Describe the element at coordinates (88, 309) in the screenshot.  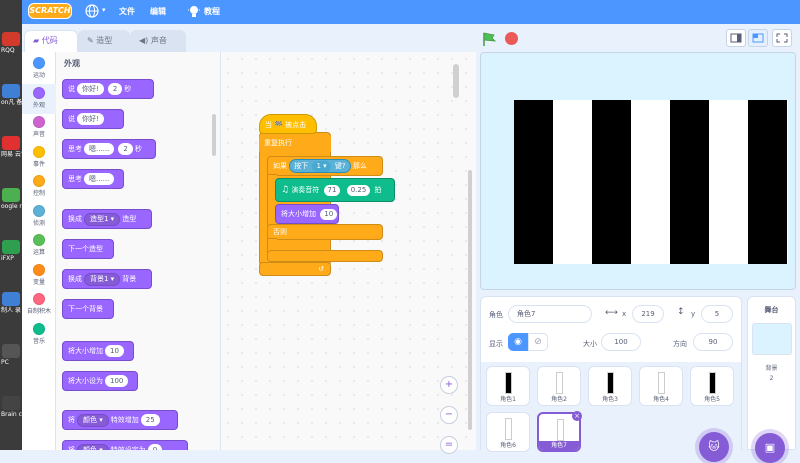
I see `looks-block: 下一个背景` at that location.